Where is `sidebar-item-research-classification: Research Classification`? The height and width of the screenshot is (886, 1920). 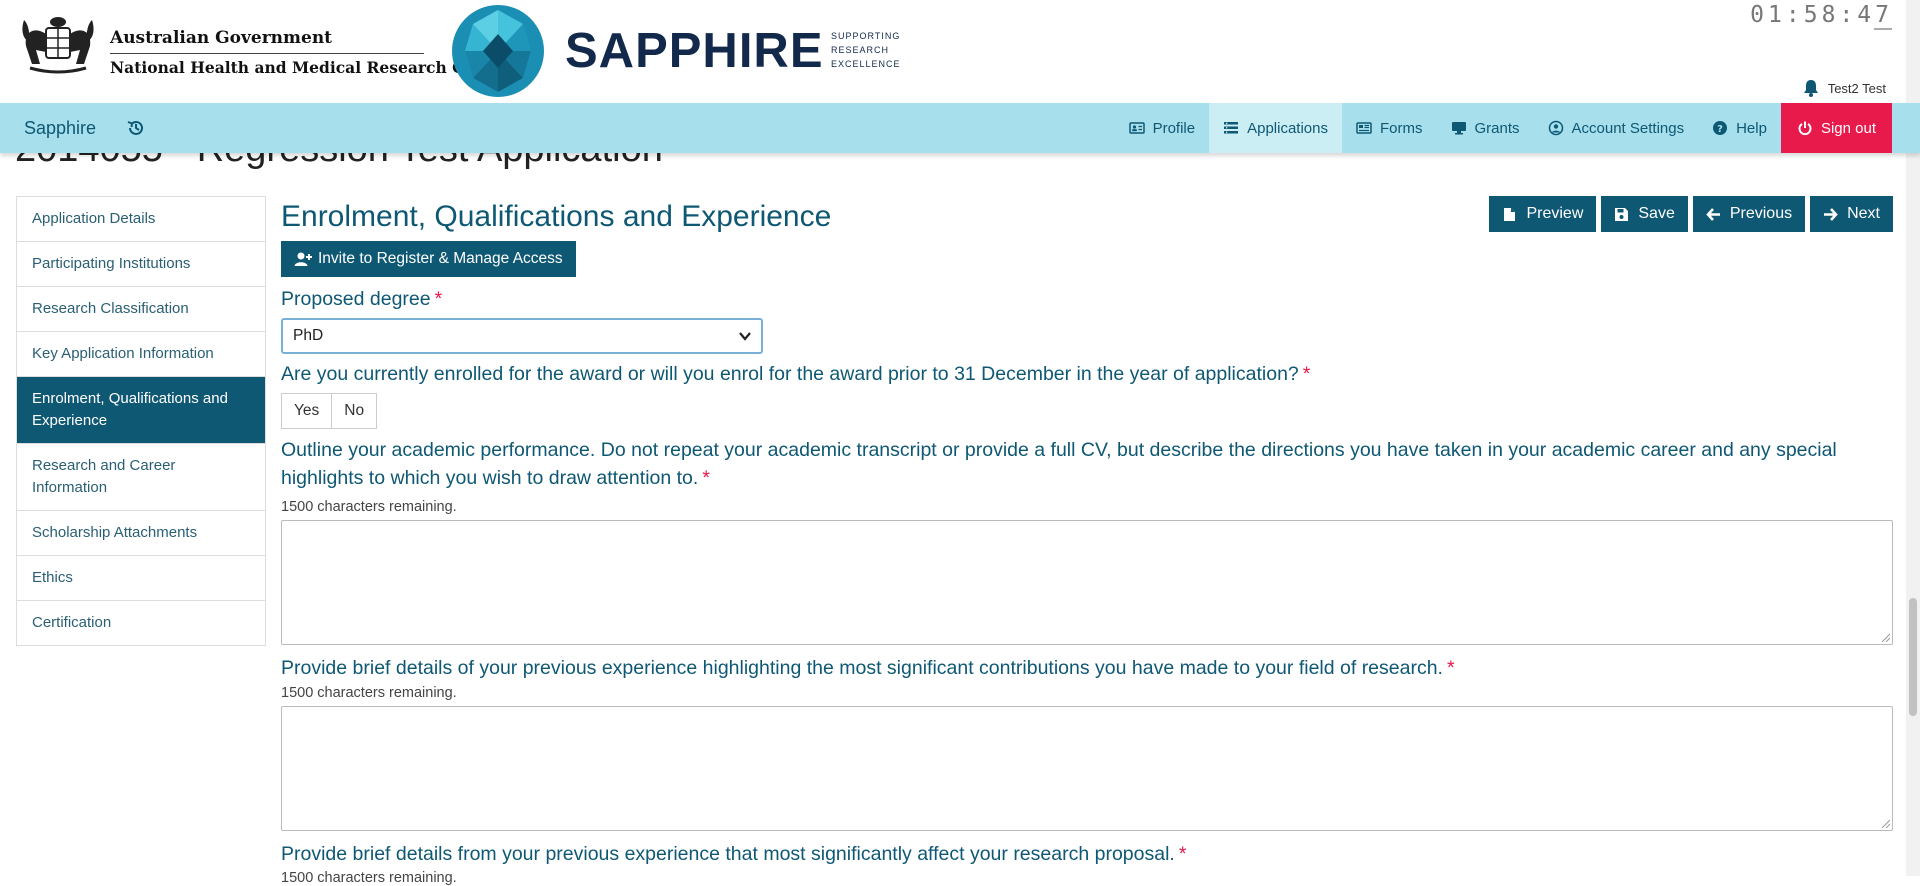
sidebar-item-research-classification: Research Classification is located at coordinates (141, 309).